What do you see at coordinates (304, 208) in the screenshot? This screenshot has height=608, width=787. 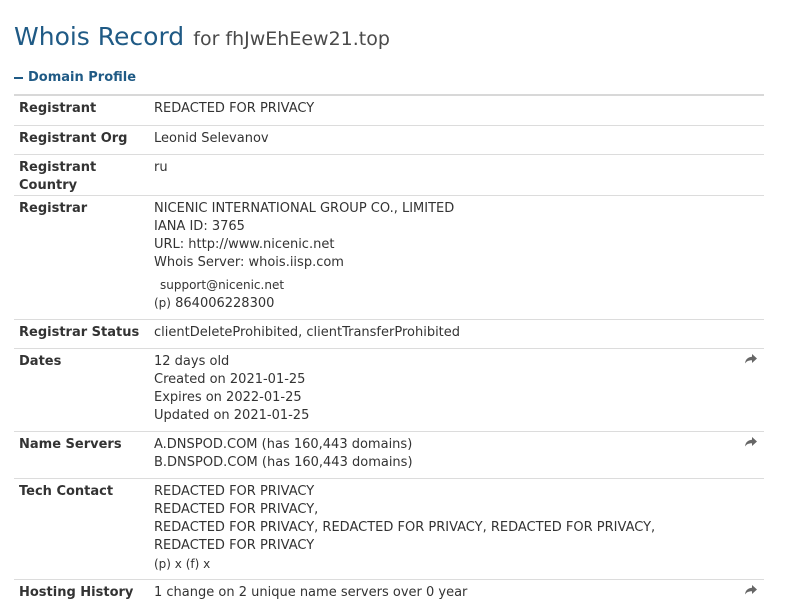 I see `registrar-name: NICENIC INTERNATIONAL GROUP CO., LIMITED` at bounding box center [304, 208].